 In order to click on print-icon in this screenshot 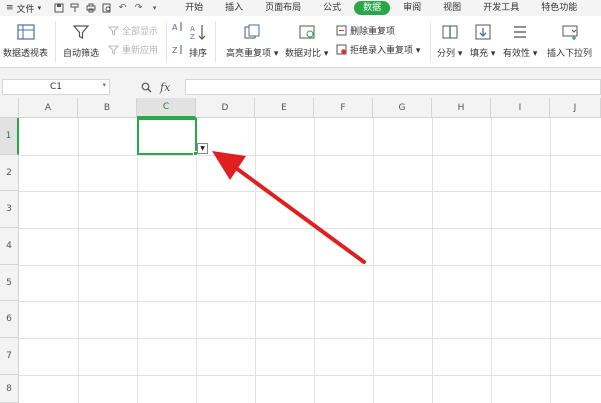, I will do `click(90, 8)`.